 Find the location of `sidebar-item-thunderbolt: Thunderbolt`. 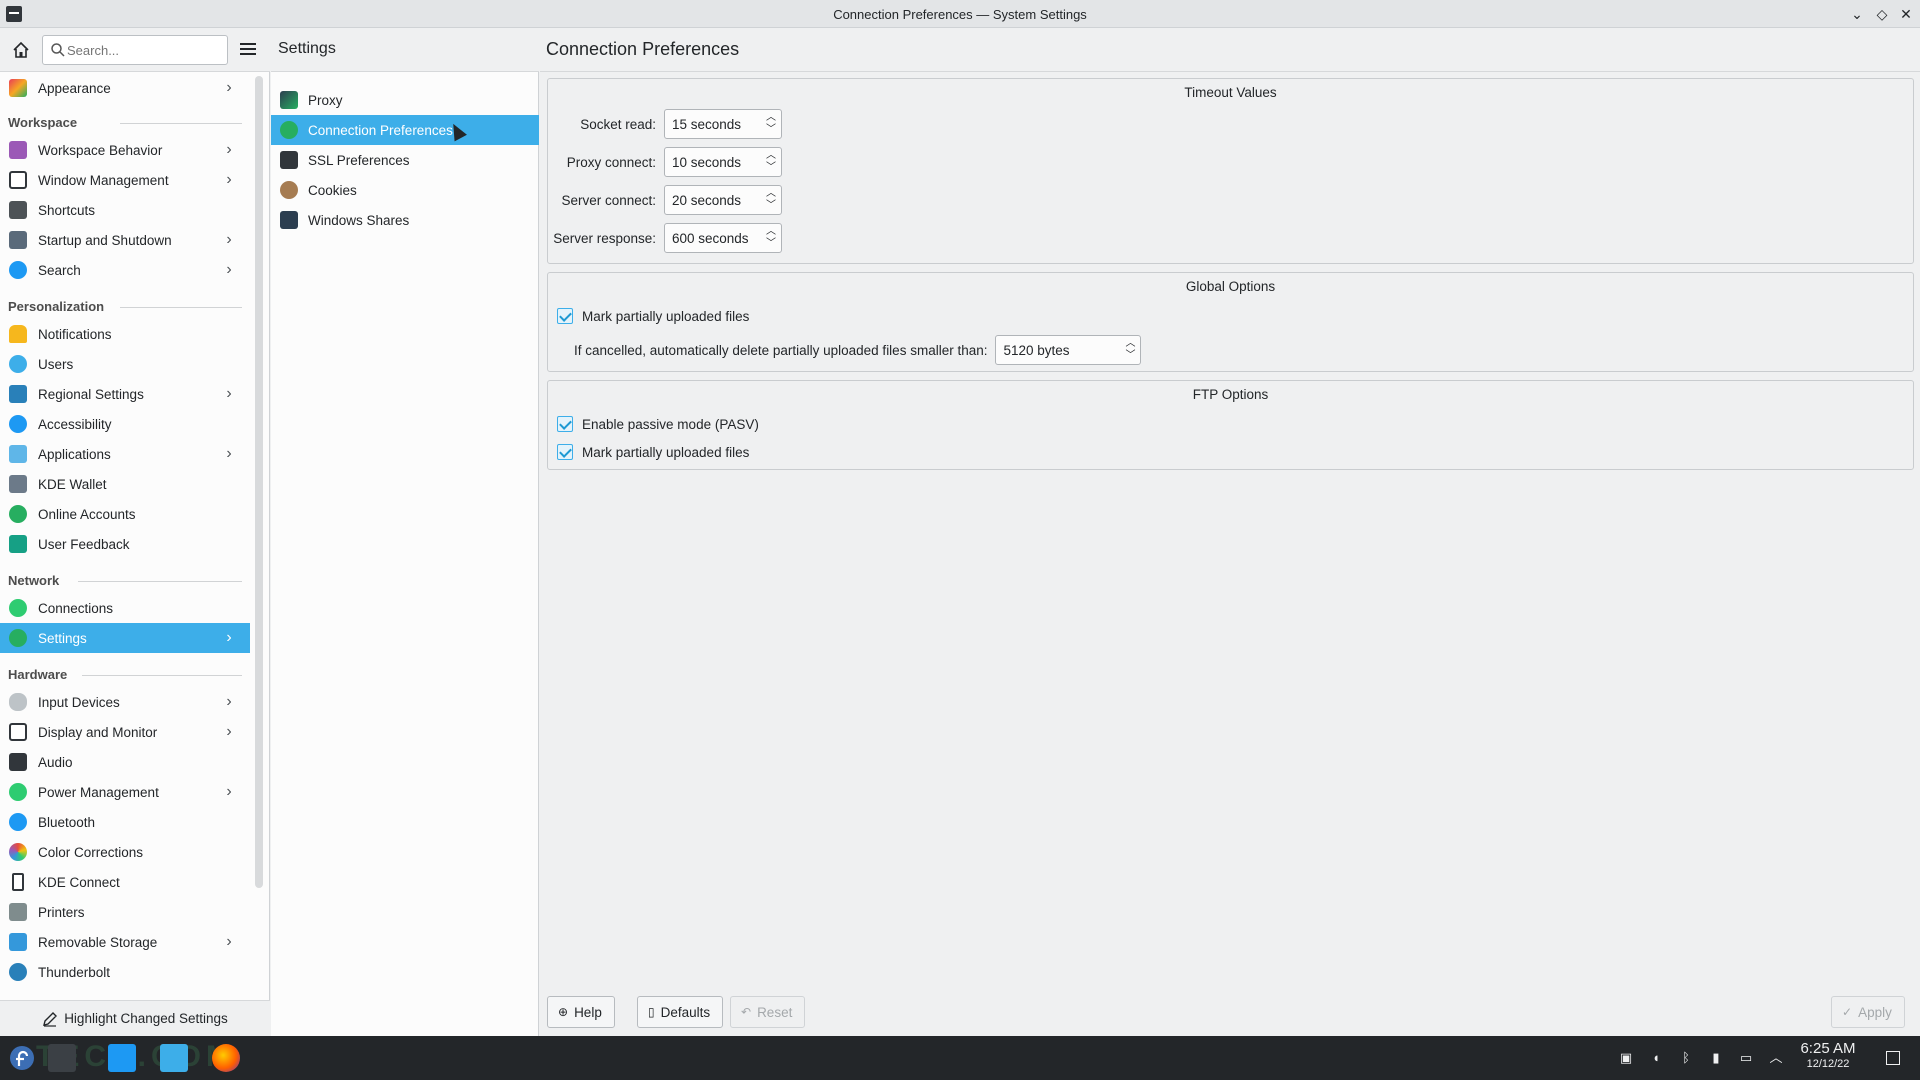

sidebar-item-thunderbolt: Thunderbolt is located at coordinates (125, 972).